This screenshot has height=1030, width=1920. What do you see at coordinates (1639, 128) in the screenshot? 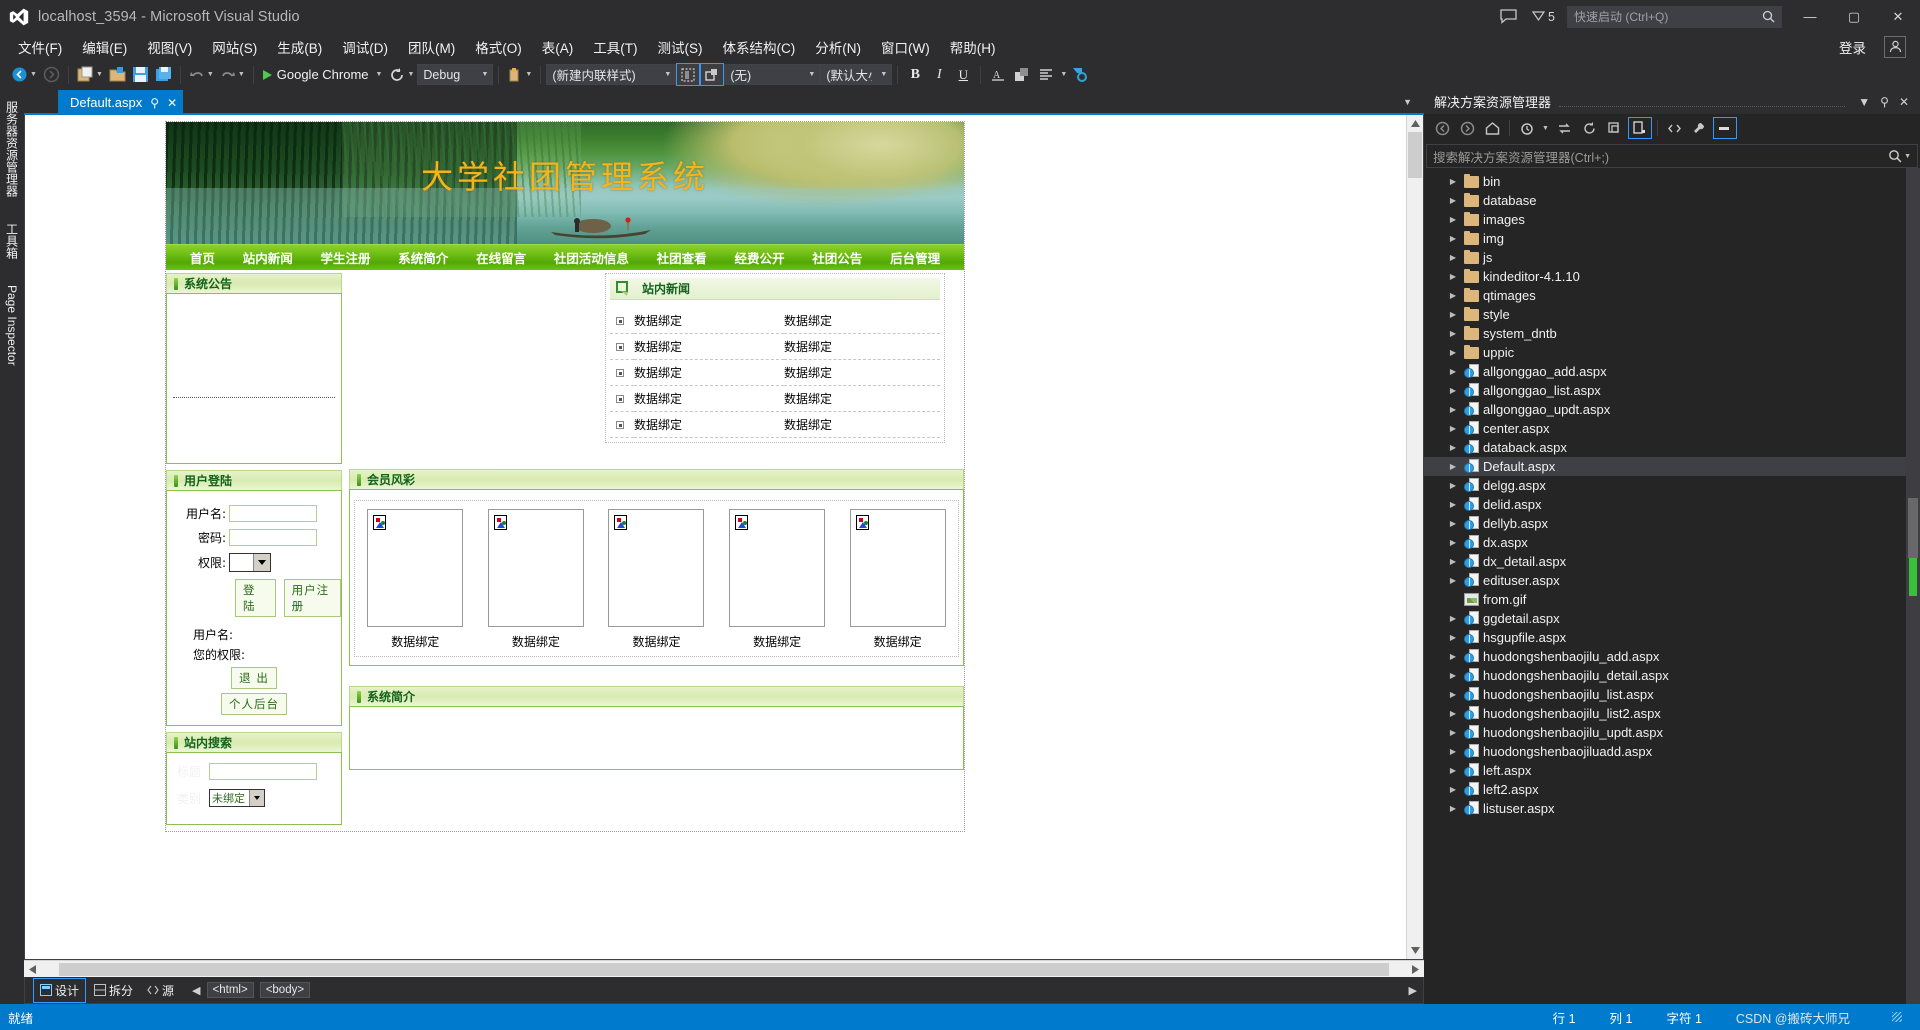
I see `show-all-files-icon` at bounding box center [1639, 128].